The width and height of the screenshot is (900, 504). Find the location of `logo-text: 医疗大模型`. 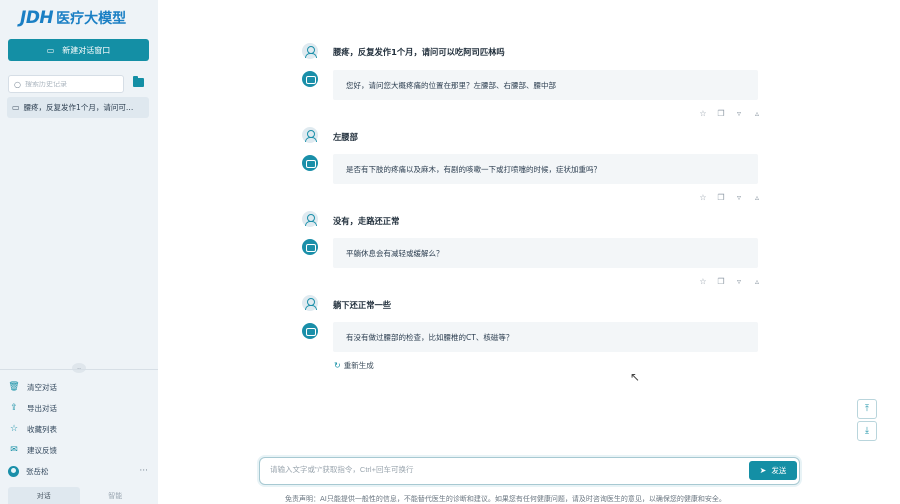

logo-text: 医疗大模型 is located at coordinates (91, 19).